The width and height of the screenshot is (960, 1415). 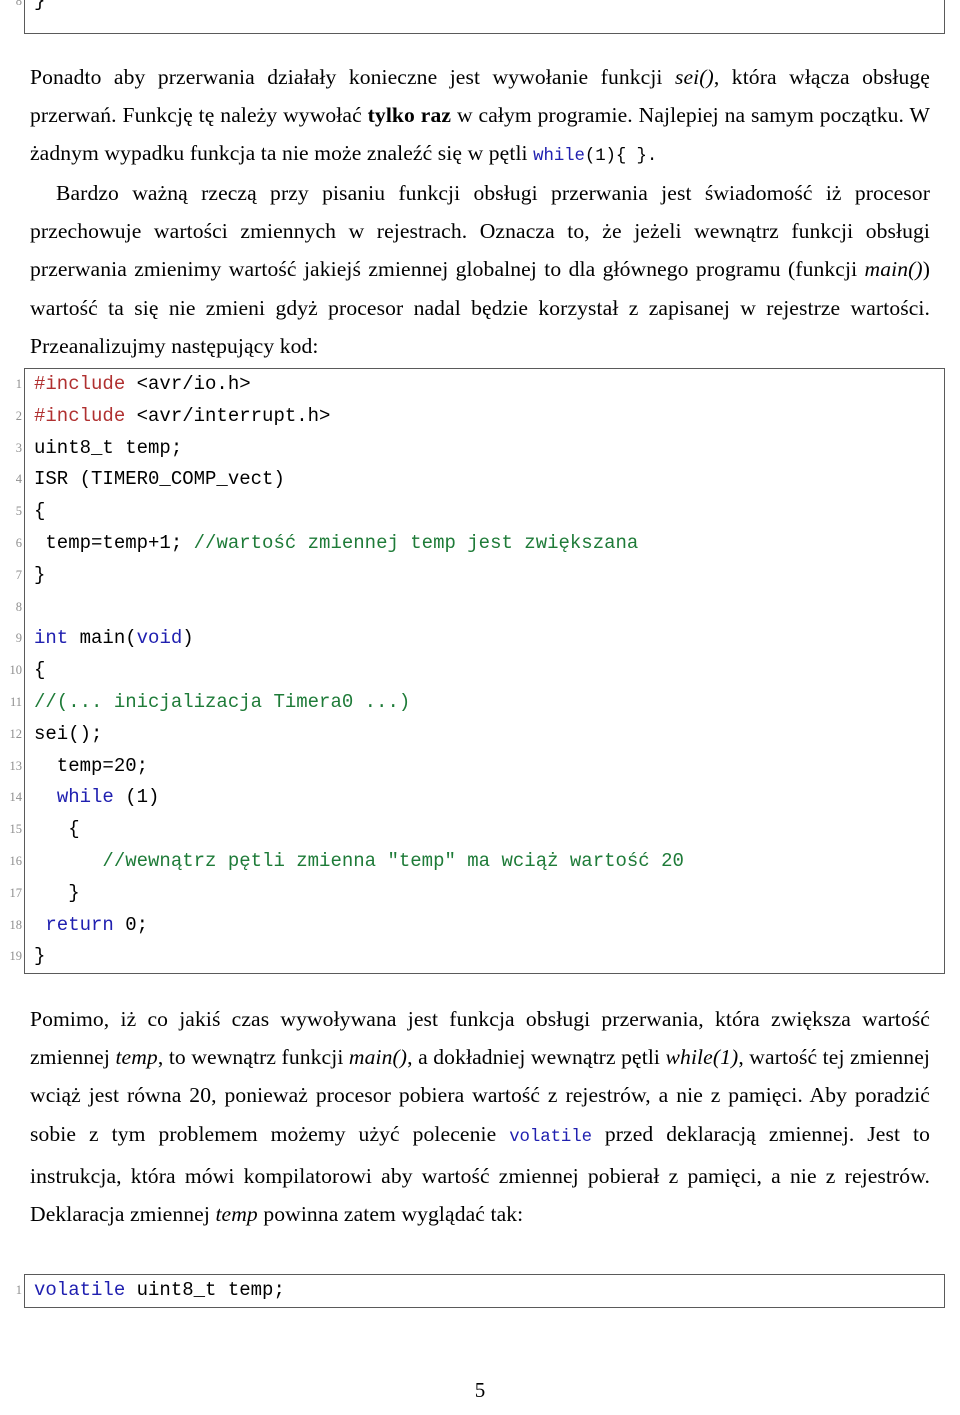 I want to click on code-line-number: 3, so click(x=18, y=447).